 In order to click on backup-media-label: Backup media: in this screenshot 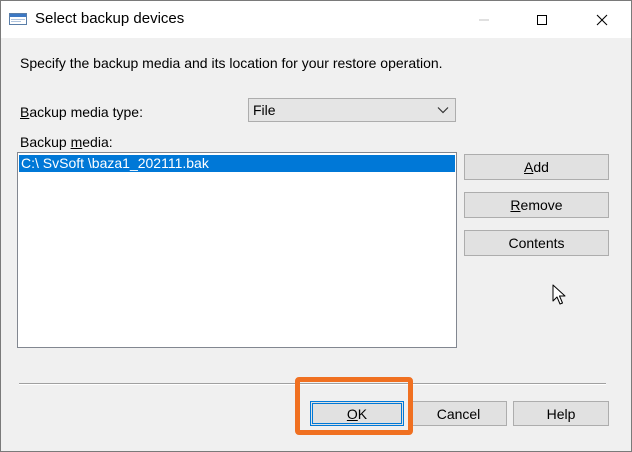, I will do `click(66, 142)`.